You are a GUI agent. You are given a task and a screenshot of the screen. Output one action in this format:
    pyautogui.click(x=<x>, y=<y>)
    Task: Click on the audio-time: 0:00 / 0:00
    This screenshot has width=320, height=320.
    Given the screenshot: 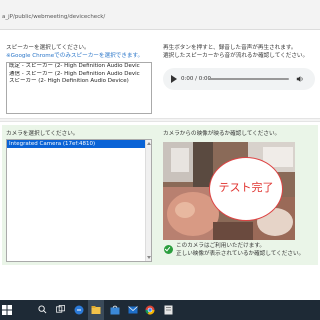 What is the action you would take?
    pyautogui.click(x=196, y=79)
    